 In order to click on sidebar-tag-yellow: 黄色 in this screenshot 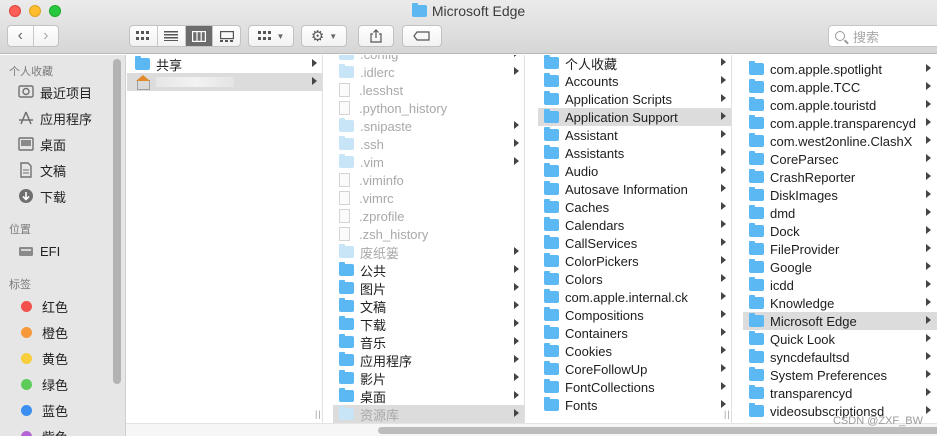, I will do `click(42, 358)`.